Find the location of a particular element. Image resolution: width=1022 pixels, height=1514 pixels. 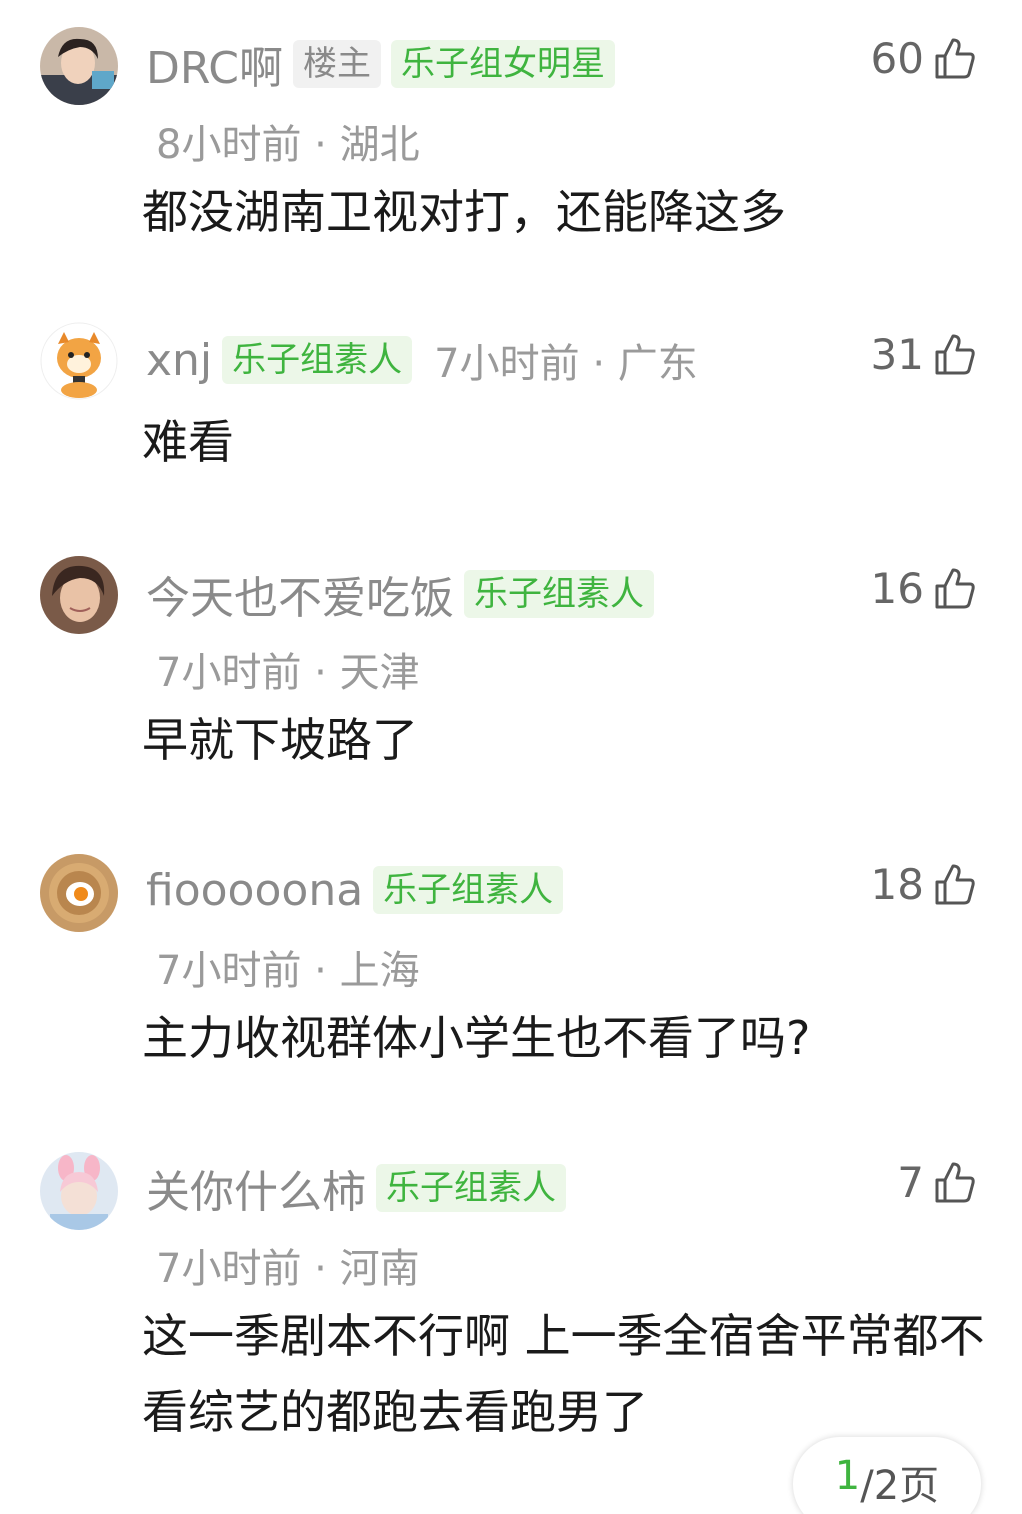

username: 今天也不爱吃饭 is located at coordinates (300, 594).